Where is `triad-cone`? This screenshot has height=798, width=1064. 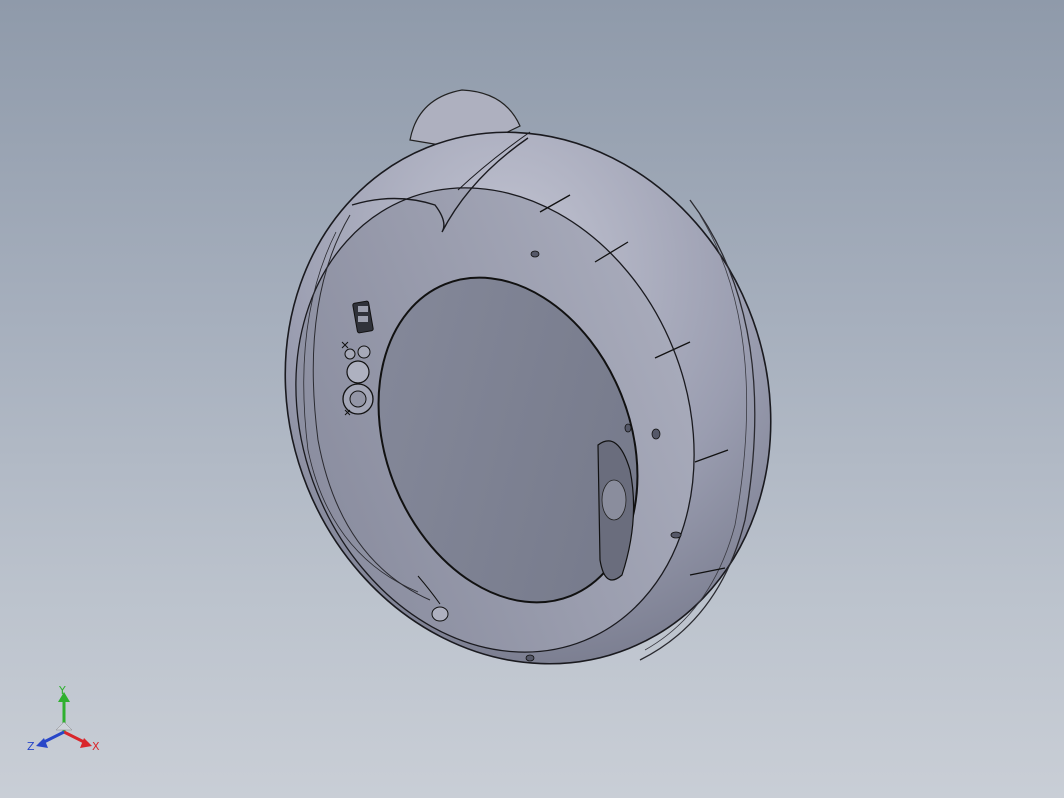
triad-cone is located at coordinates (64, 726).